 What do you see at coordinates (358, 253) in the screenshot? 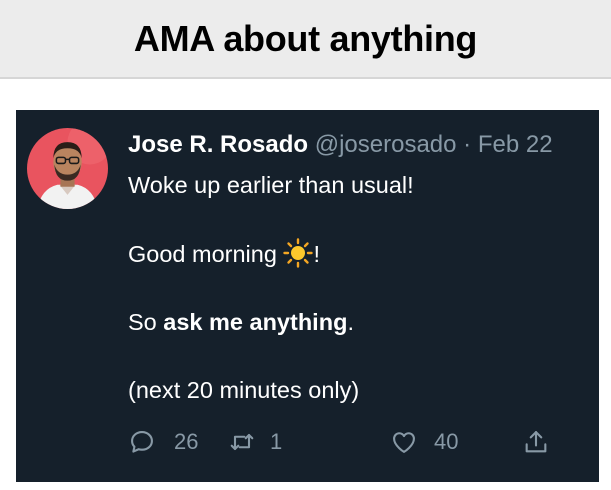
I see `tweet-line-2: Good morning !` at bounding box center [358, 253].